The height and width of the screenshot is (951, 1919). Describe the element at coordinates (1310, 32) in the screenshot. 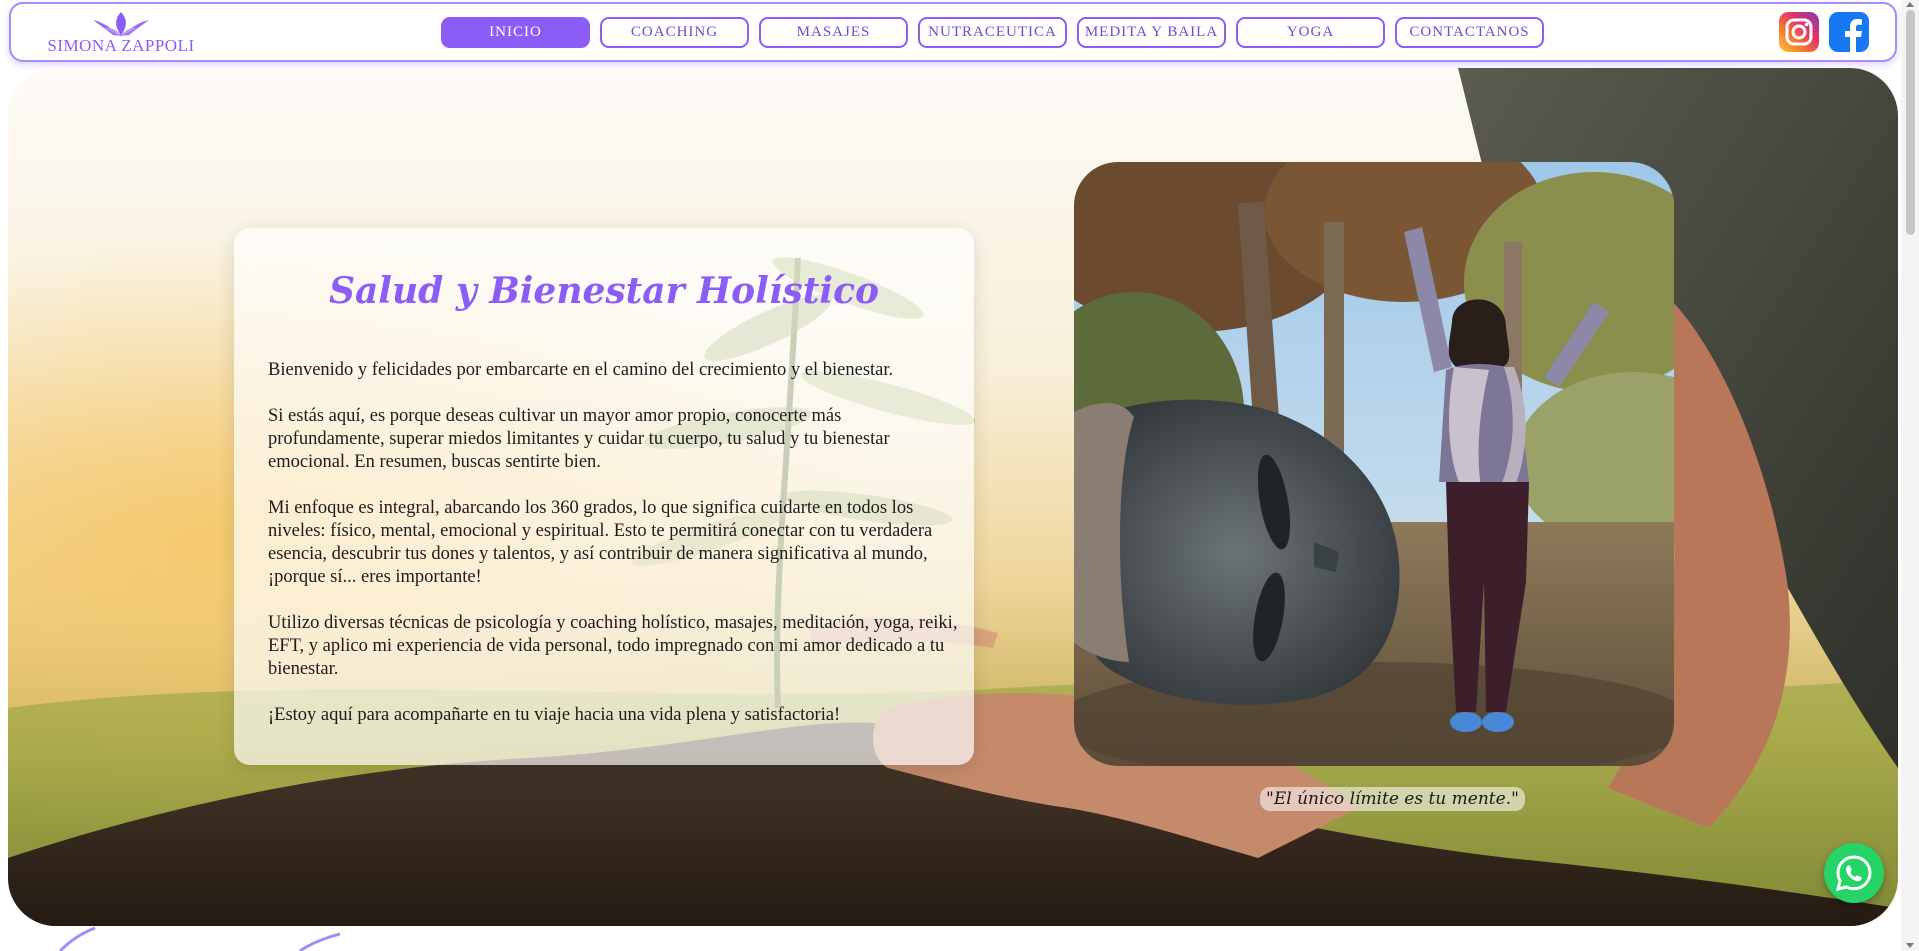

I see `nav-yoga: YOGA` at that location.